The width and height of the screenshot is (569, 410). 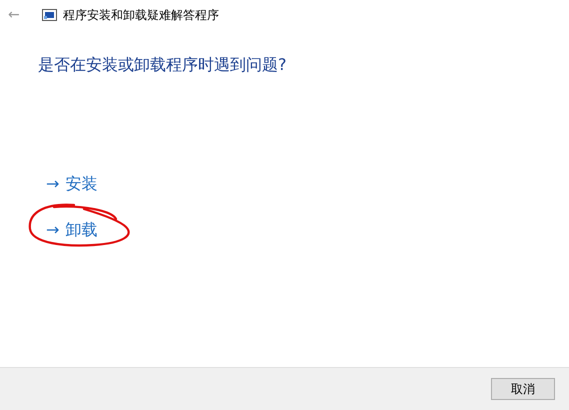 What do you see at coordinates (72, 230) in the screenshot?
I see `option-link: → 卸载` at bounding box center [72, 230].